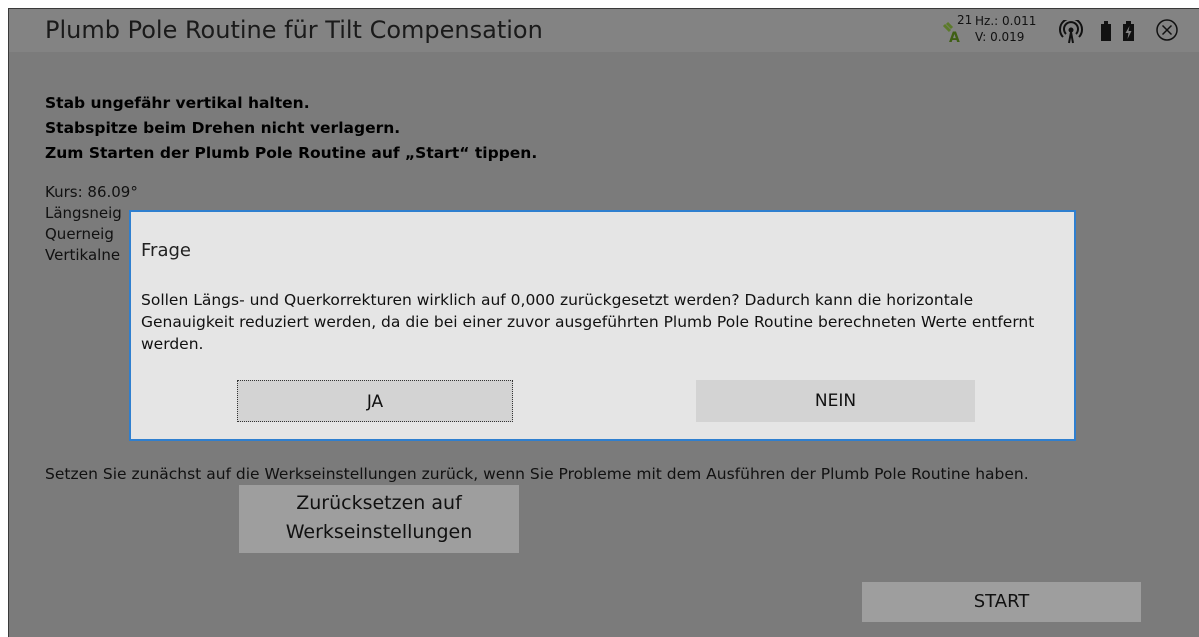 The width and height of the screenshot is (1199, 637). I want to click on close-icon, so click(1167, 30).